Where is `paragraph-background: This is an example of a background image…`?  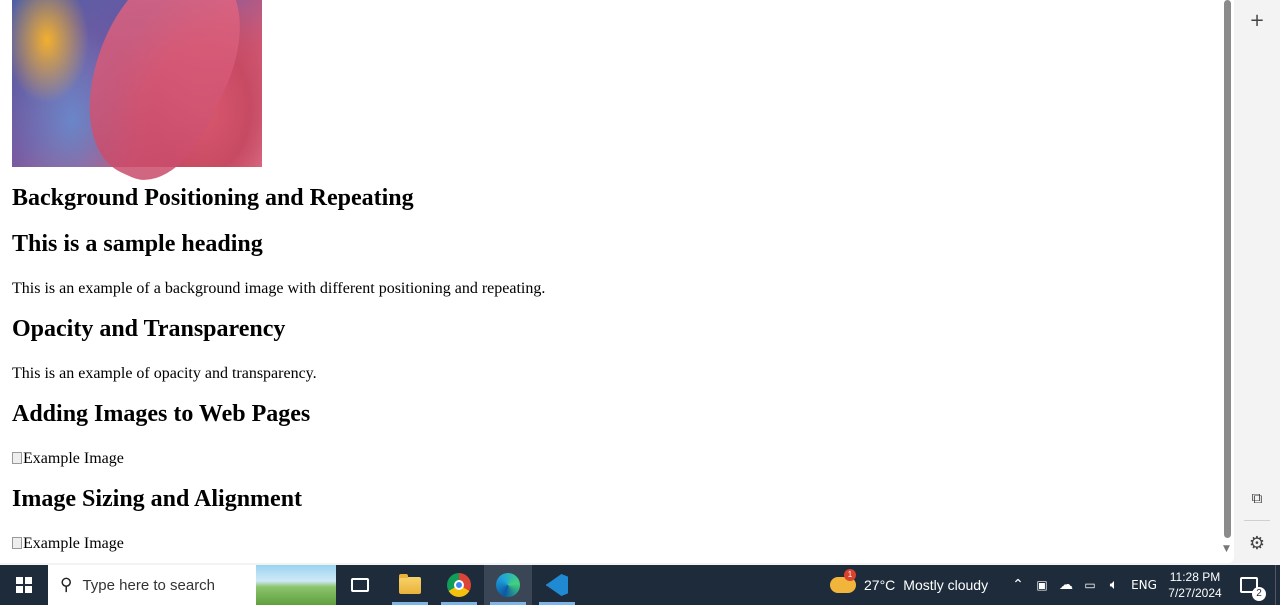 paragraph-background: This is an example of a background image… is located at coordinates (279, 288).